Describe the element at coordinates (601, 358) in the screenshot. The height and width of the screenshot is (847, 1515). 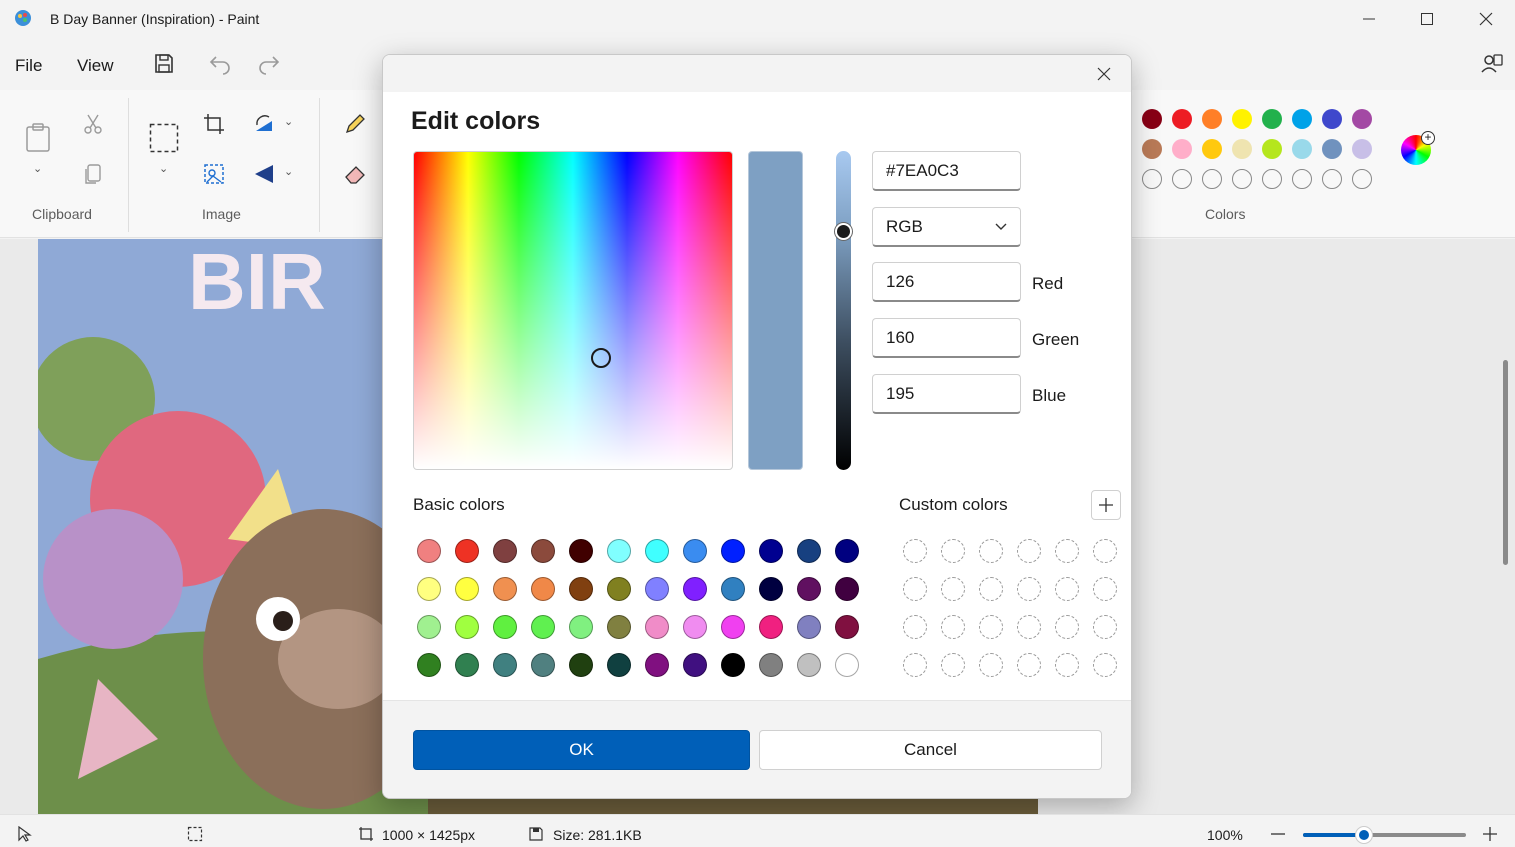
I see `spectrum-cursor` at that location.